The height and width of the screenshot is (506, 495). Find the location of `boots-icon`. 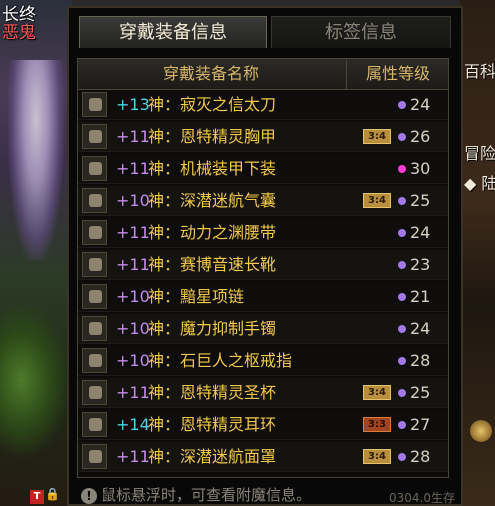

boots-icon is located at coordinates (95, 264).